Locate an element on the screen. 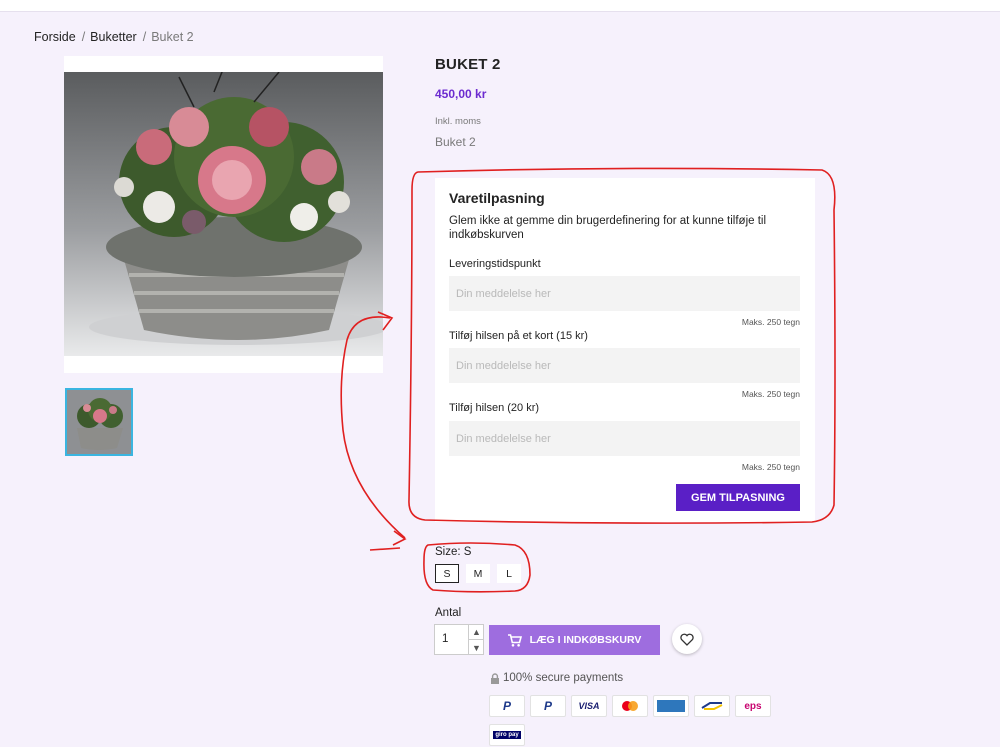 The width and height of the screenshot is (1000, 747). save-customization-button: GEM TILPASNING is located at coordinates (738, 497).